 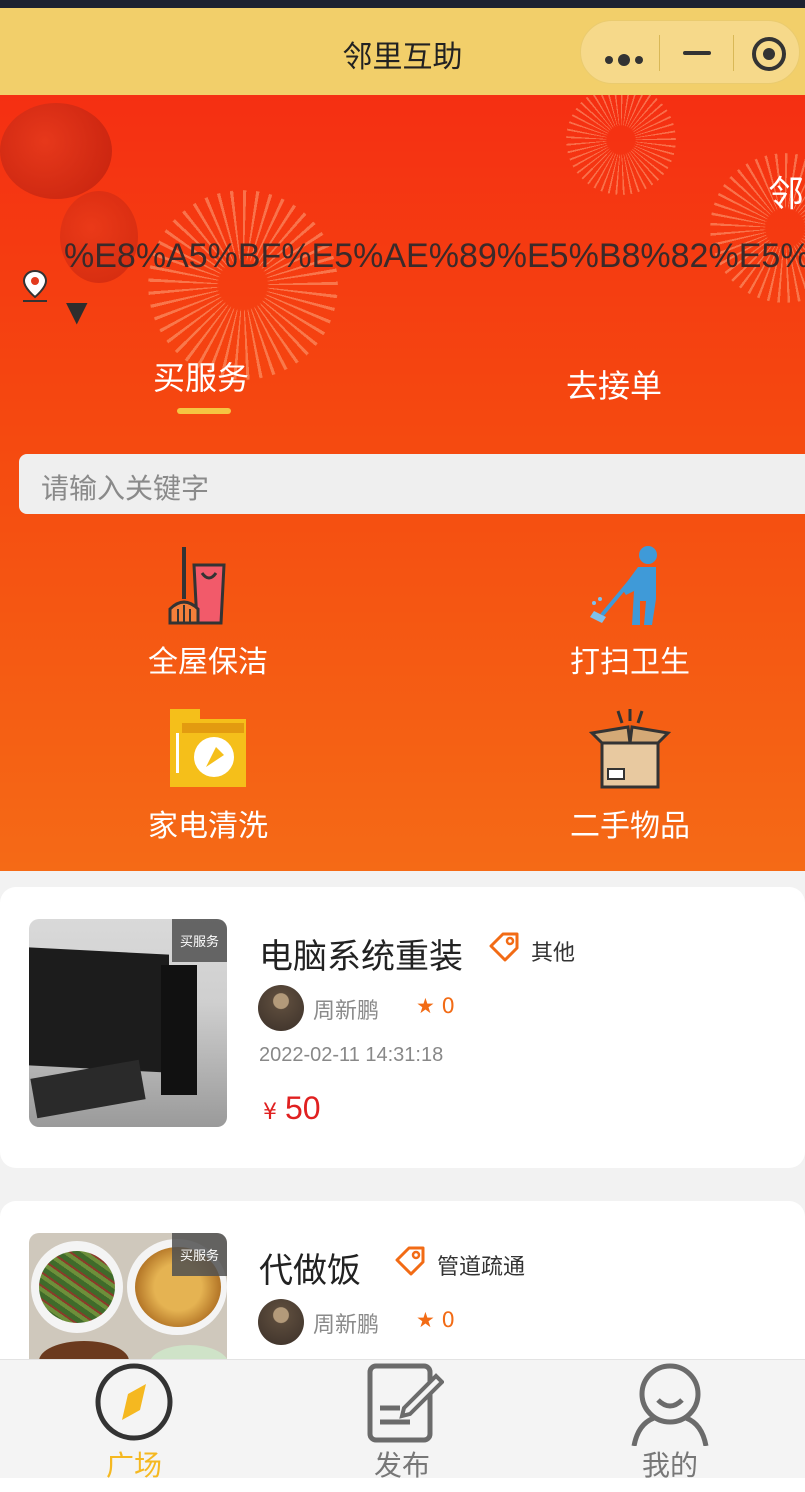 What do you see at coordinates (35, 286) in the screenshot?
I see `location-pin-icon` at bounding box center [35, 286].